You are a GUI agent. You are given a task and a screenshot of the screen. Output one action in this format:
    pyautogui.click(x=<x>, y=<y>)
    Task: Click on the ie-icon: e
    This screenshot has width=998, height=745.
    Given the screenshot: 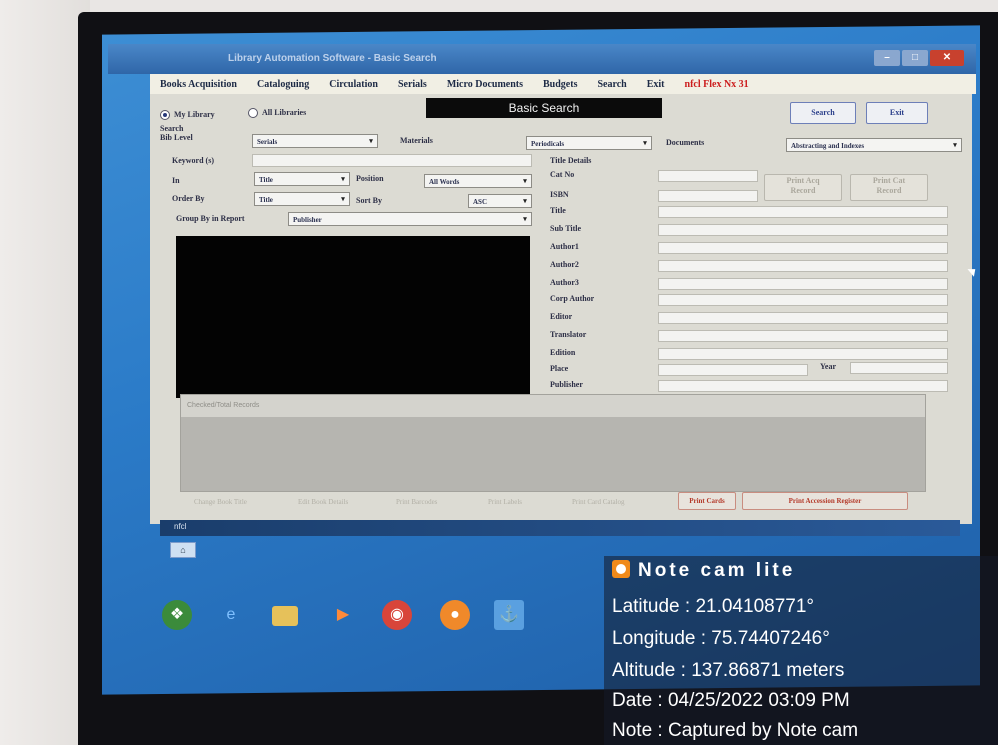 What is the action you would take?
    pyautogui.click(x=231, y=615)
    